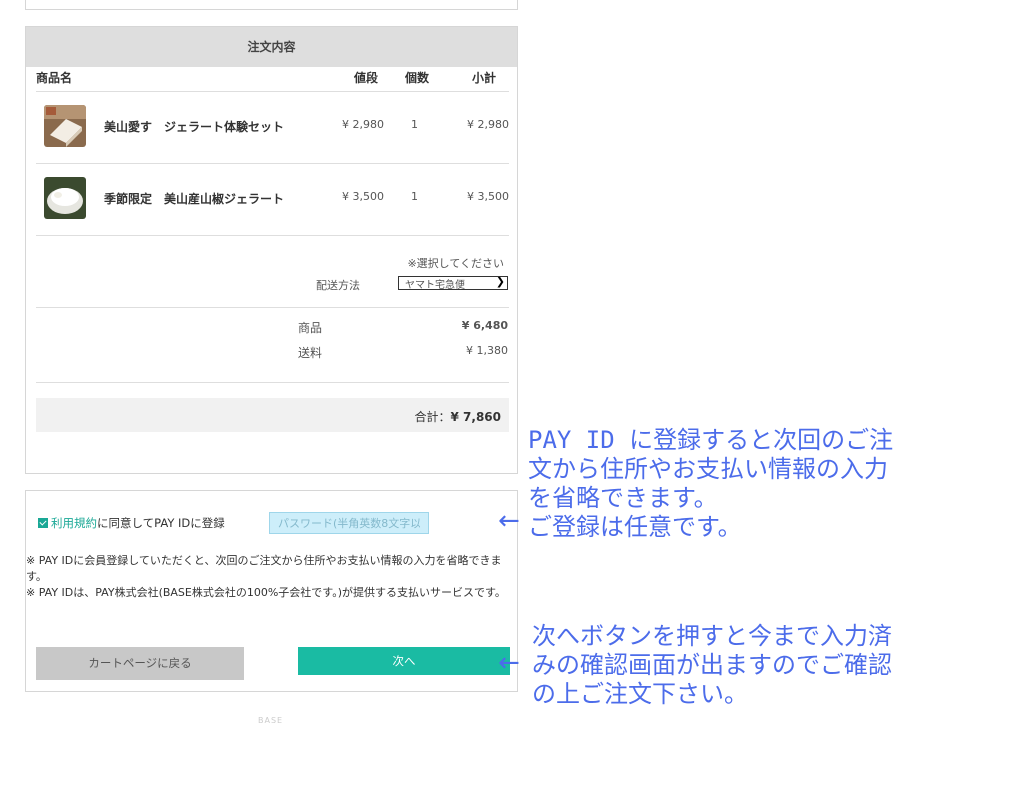  I want to click on column-header-name: 商品名, so click(54, 78).